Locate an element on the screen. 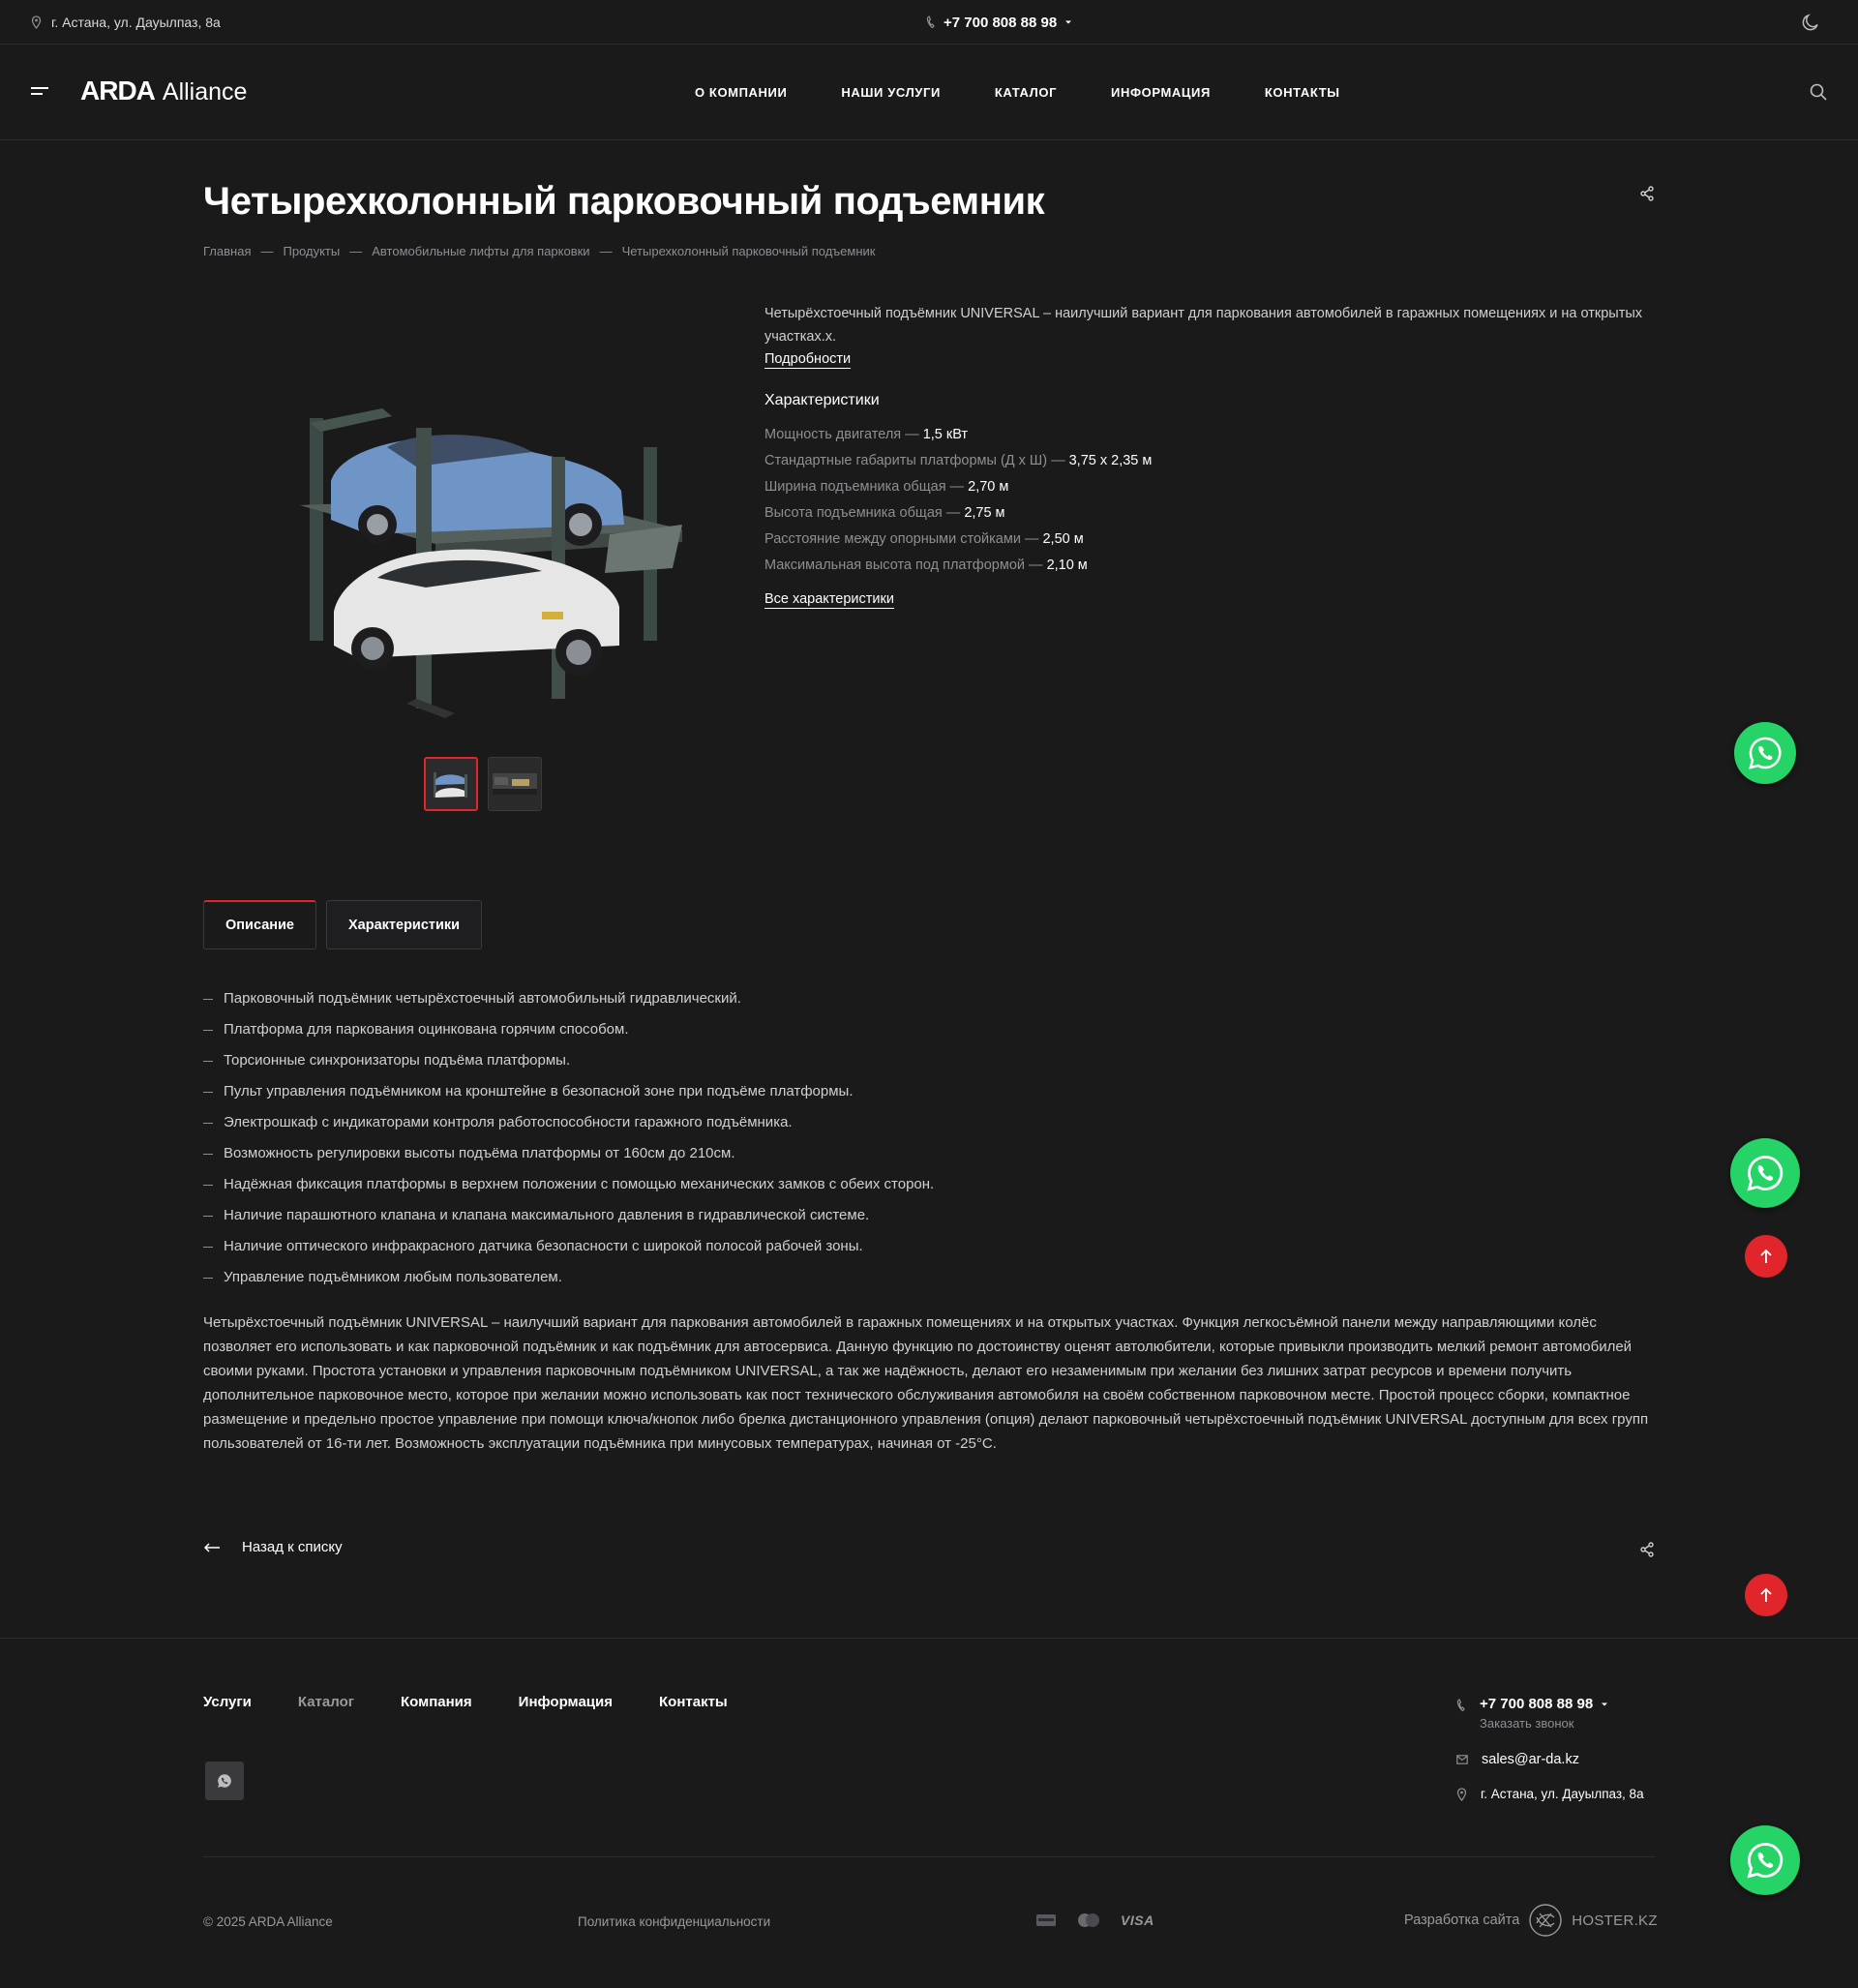  all-characteristics-link: Все характеристики is located at coordinates (829, 599).